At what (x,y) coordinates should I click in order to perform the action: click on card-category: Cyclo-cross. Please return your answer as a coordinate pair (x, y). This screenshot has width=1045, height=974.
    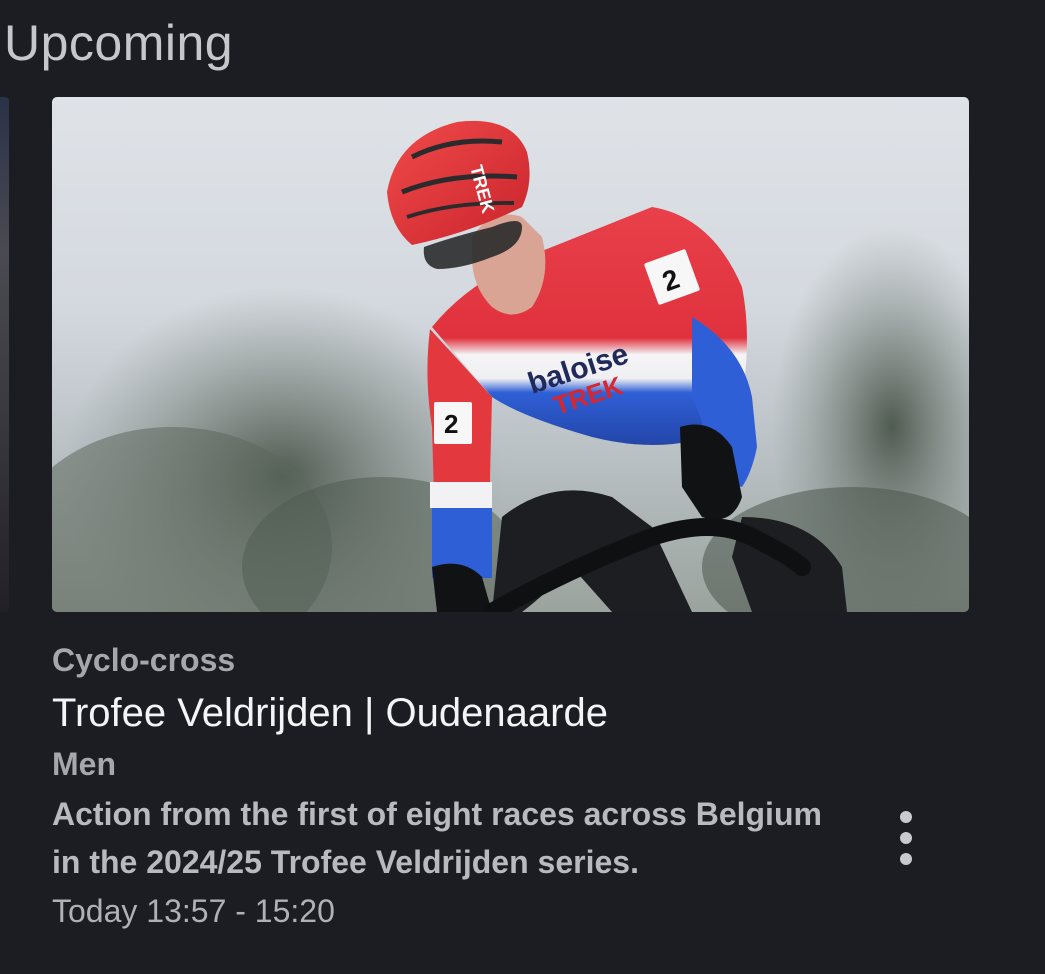
    Looking at the image, I should click on (144, 660).